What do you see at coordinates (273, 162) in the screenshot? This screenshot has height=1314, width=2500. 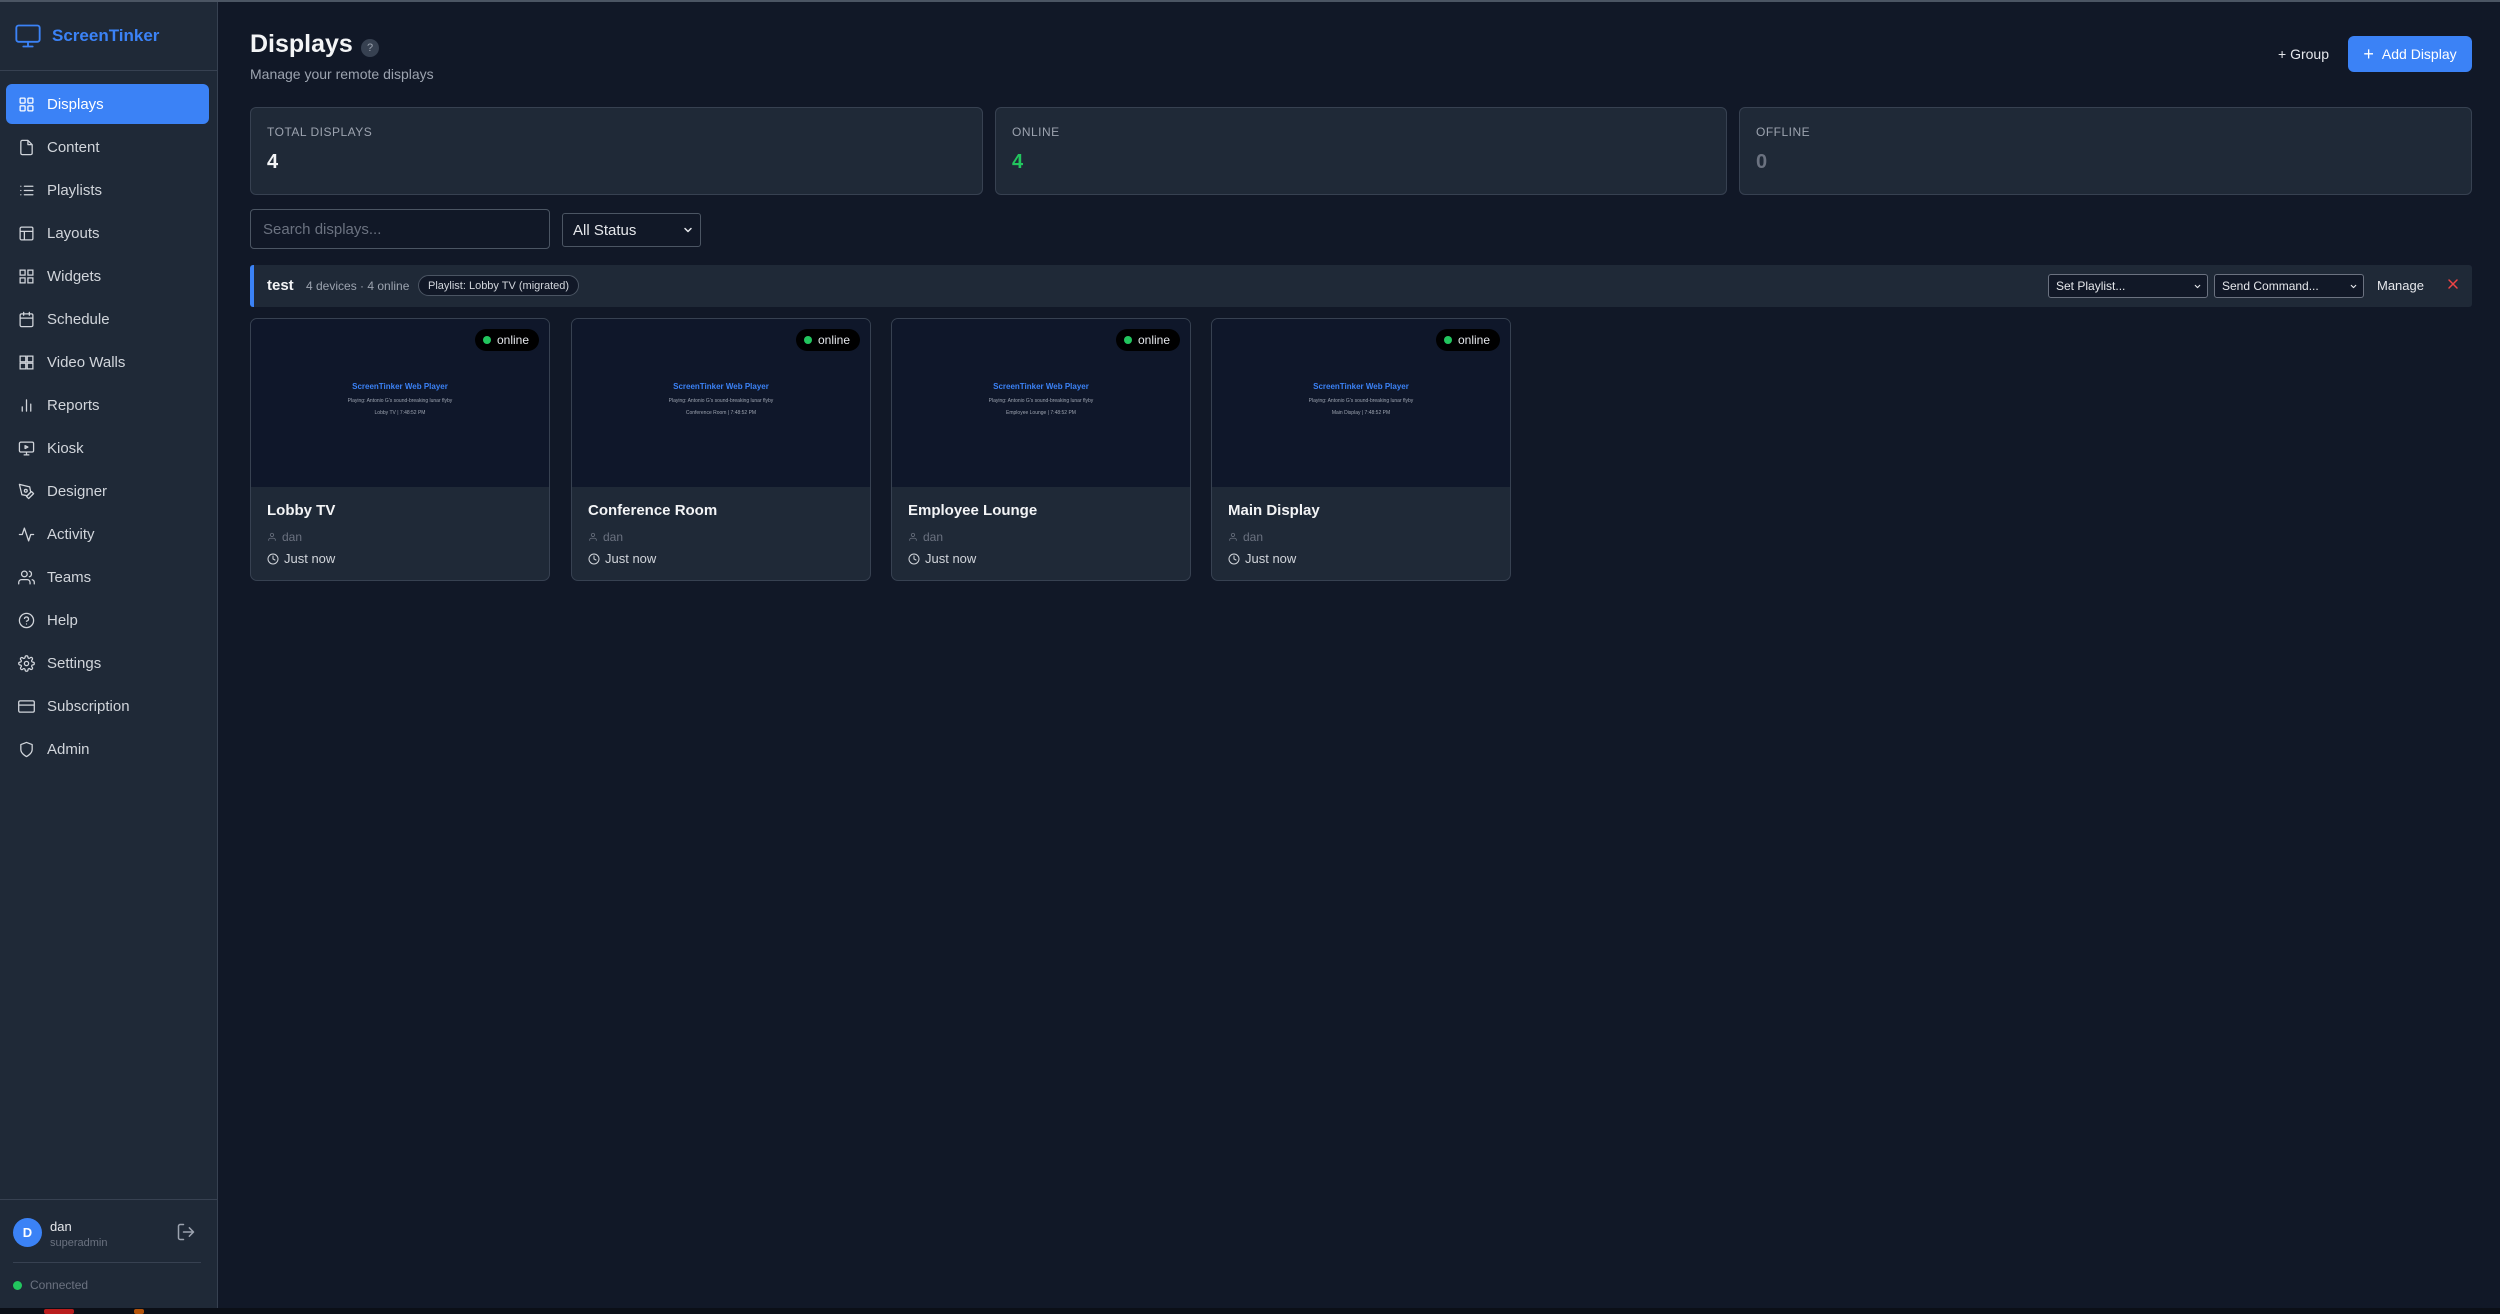 I see `stat-value: 4` at bounding box center [273, 162].